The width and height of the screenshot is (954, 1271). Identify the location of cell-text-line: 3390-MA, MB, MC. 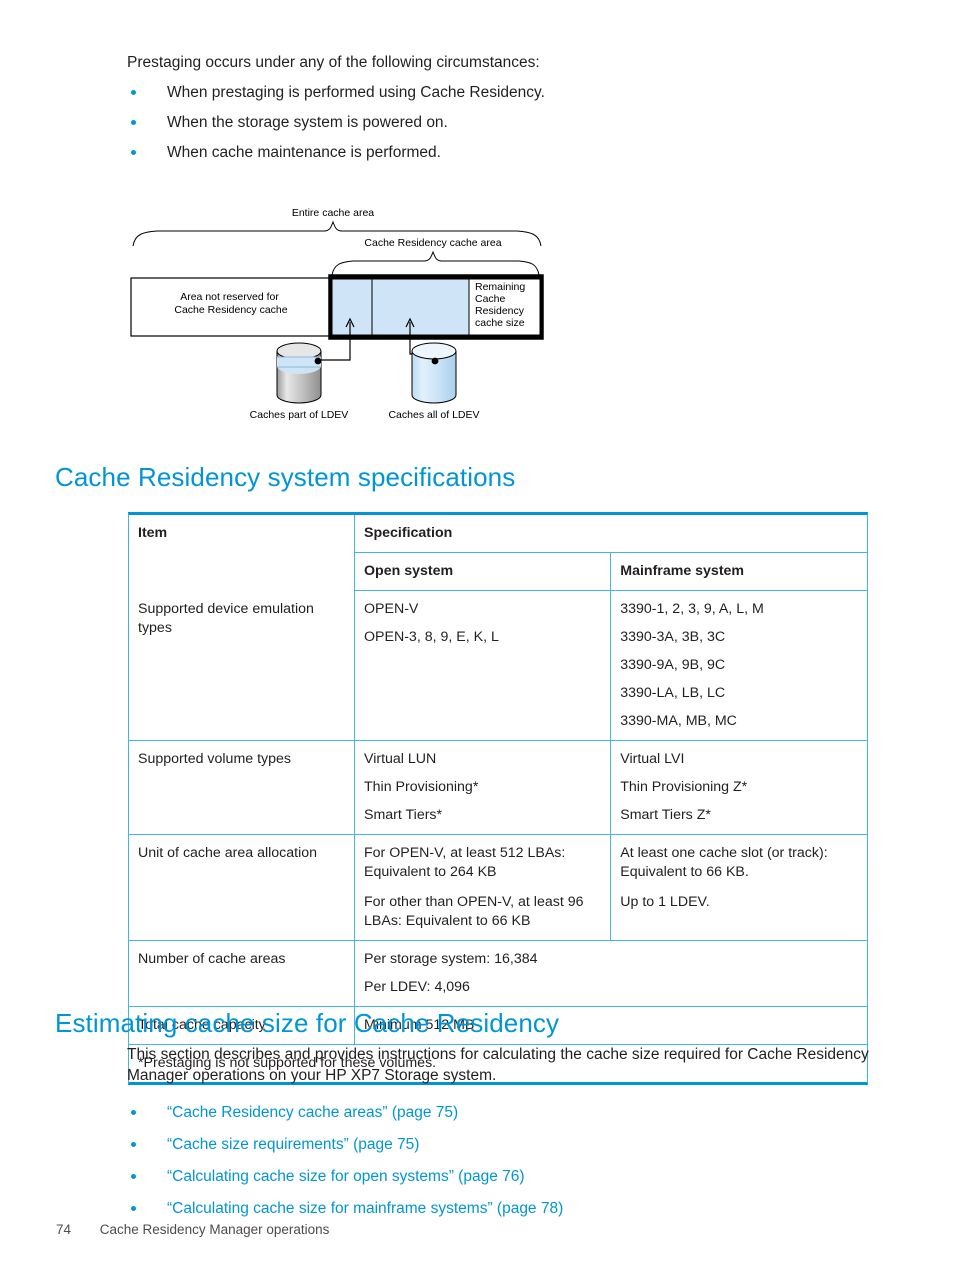
(678, 721).